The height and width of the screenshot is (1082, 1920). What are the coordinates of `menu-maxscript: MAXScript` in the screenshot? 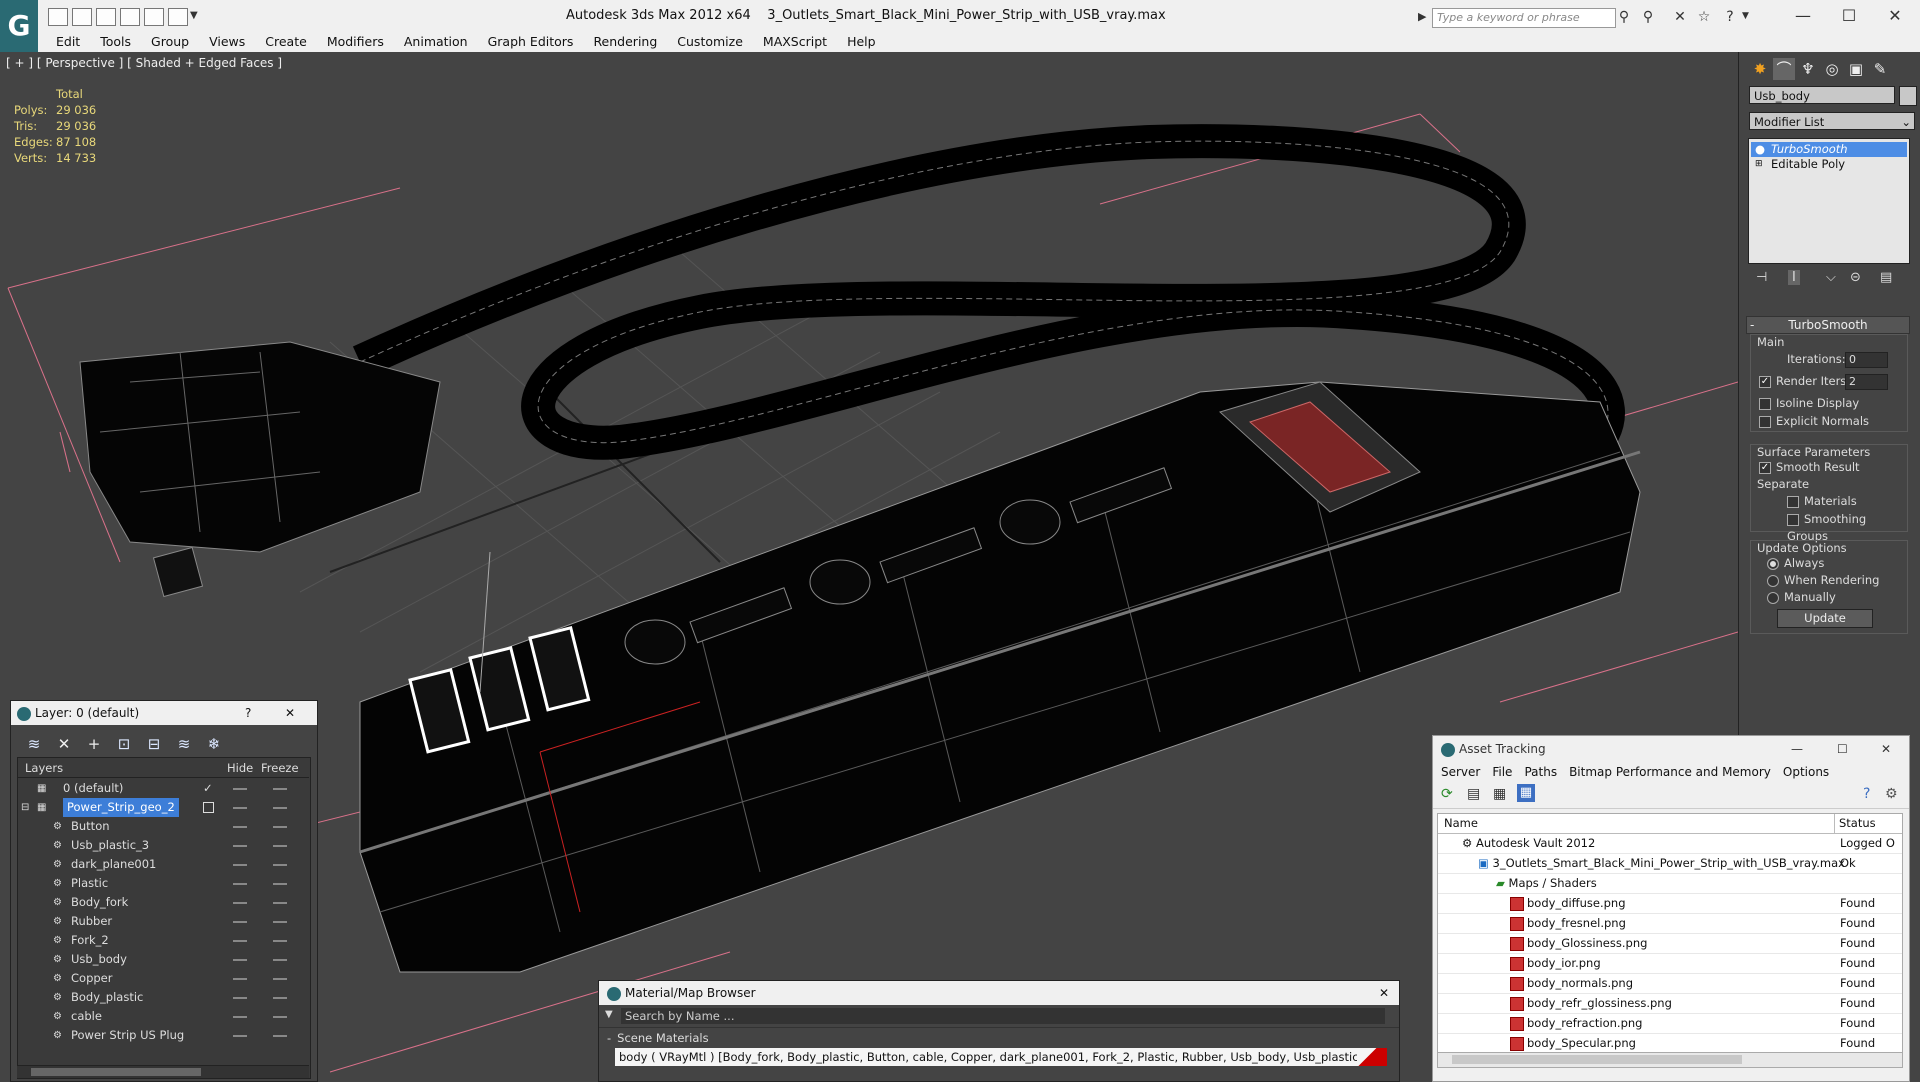 It's located at (795, 42).